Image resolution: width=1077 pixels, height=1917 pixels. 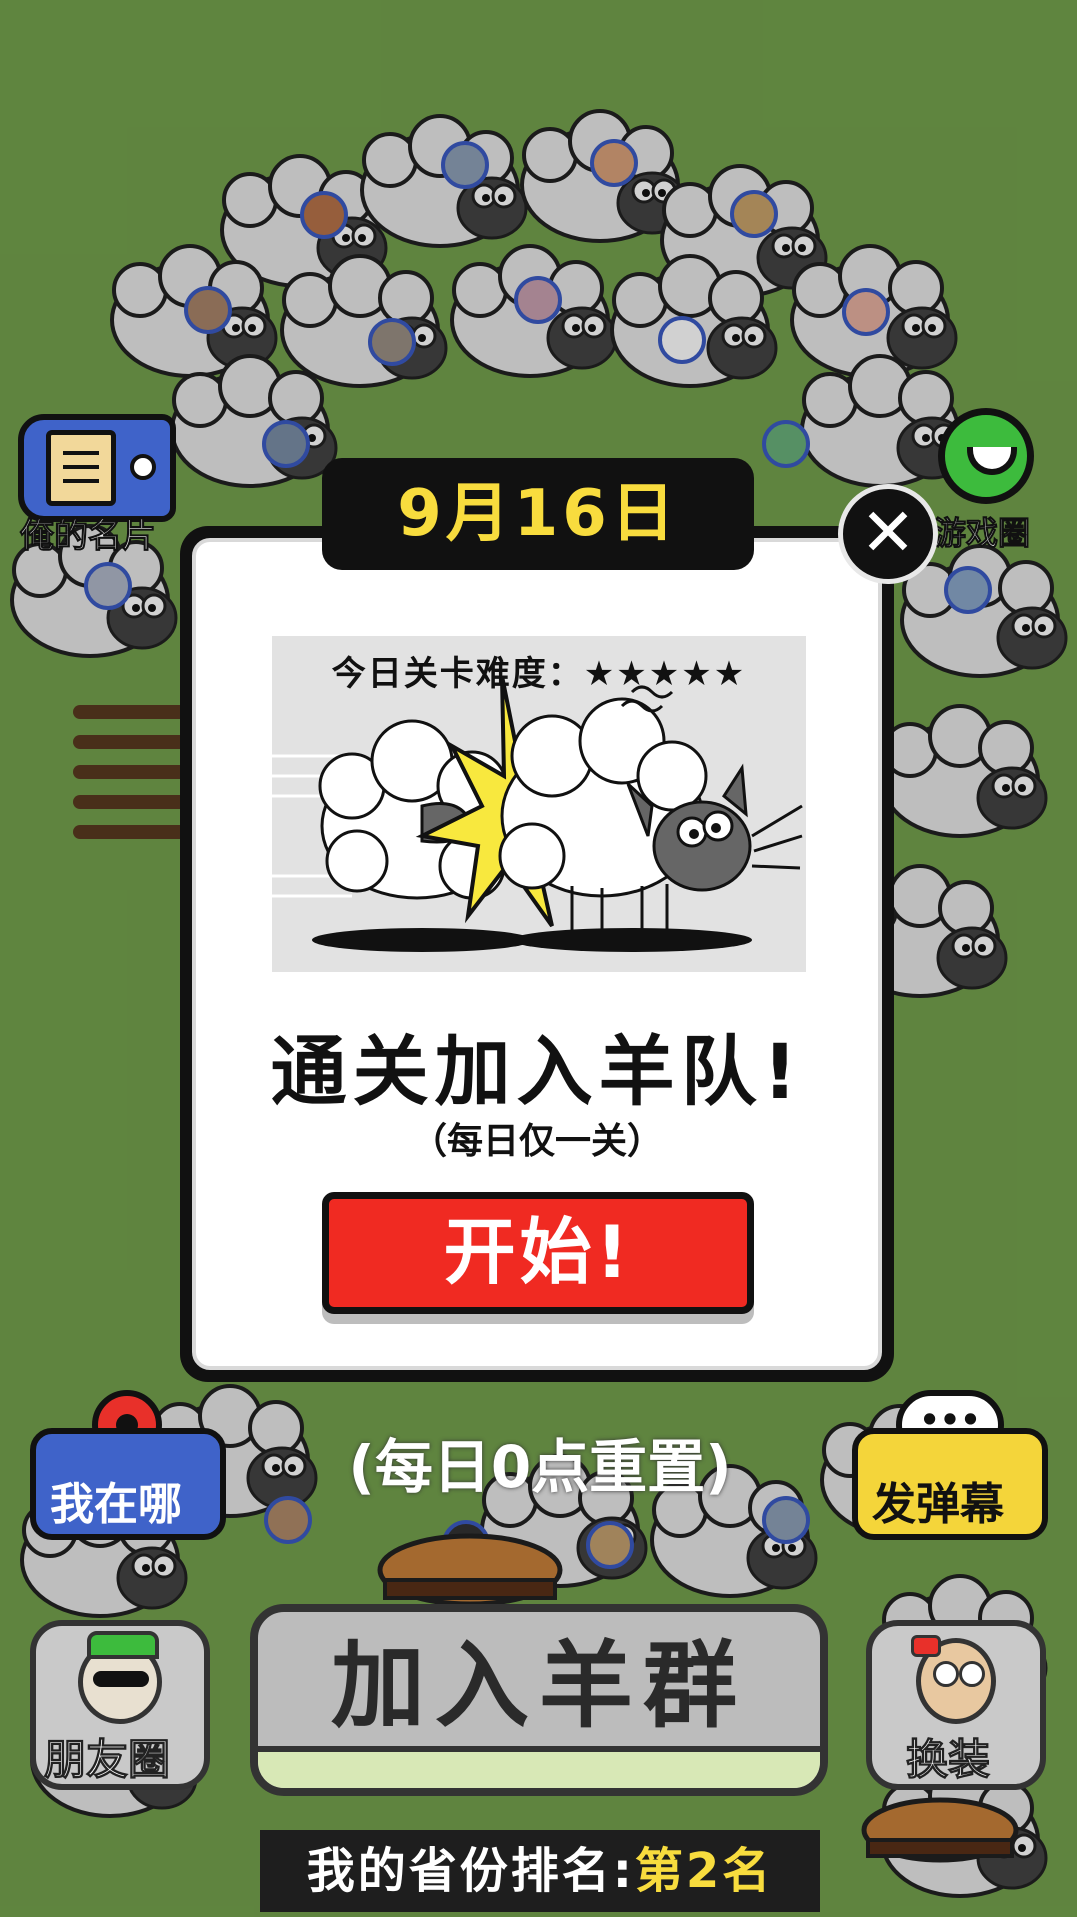 I want to click on card-tag-icon, so click(x=97, y=468).